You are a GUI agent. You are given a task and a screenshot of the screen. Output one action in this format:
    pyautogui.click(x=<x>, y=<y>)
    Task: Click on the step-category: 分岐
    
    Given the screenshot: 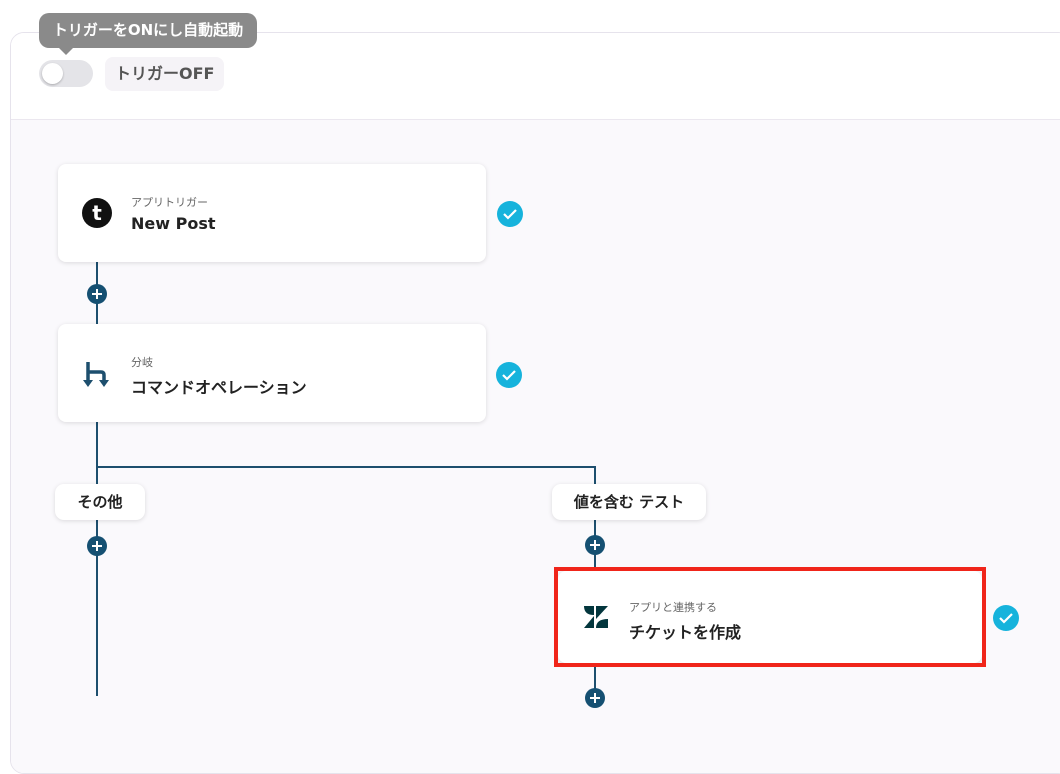 What is the action you would take?
    pyautogui.click(x=142, y=362)
    